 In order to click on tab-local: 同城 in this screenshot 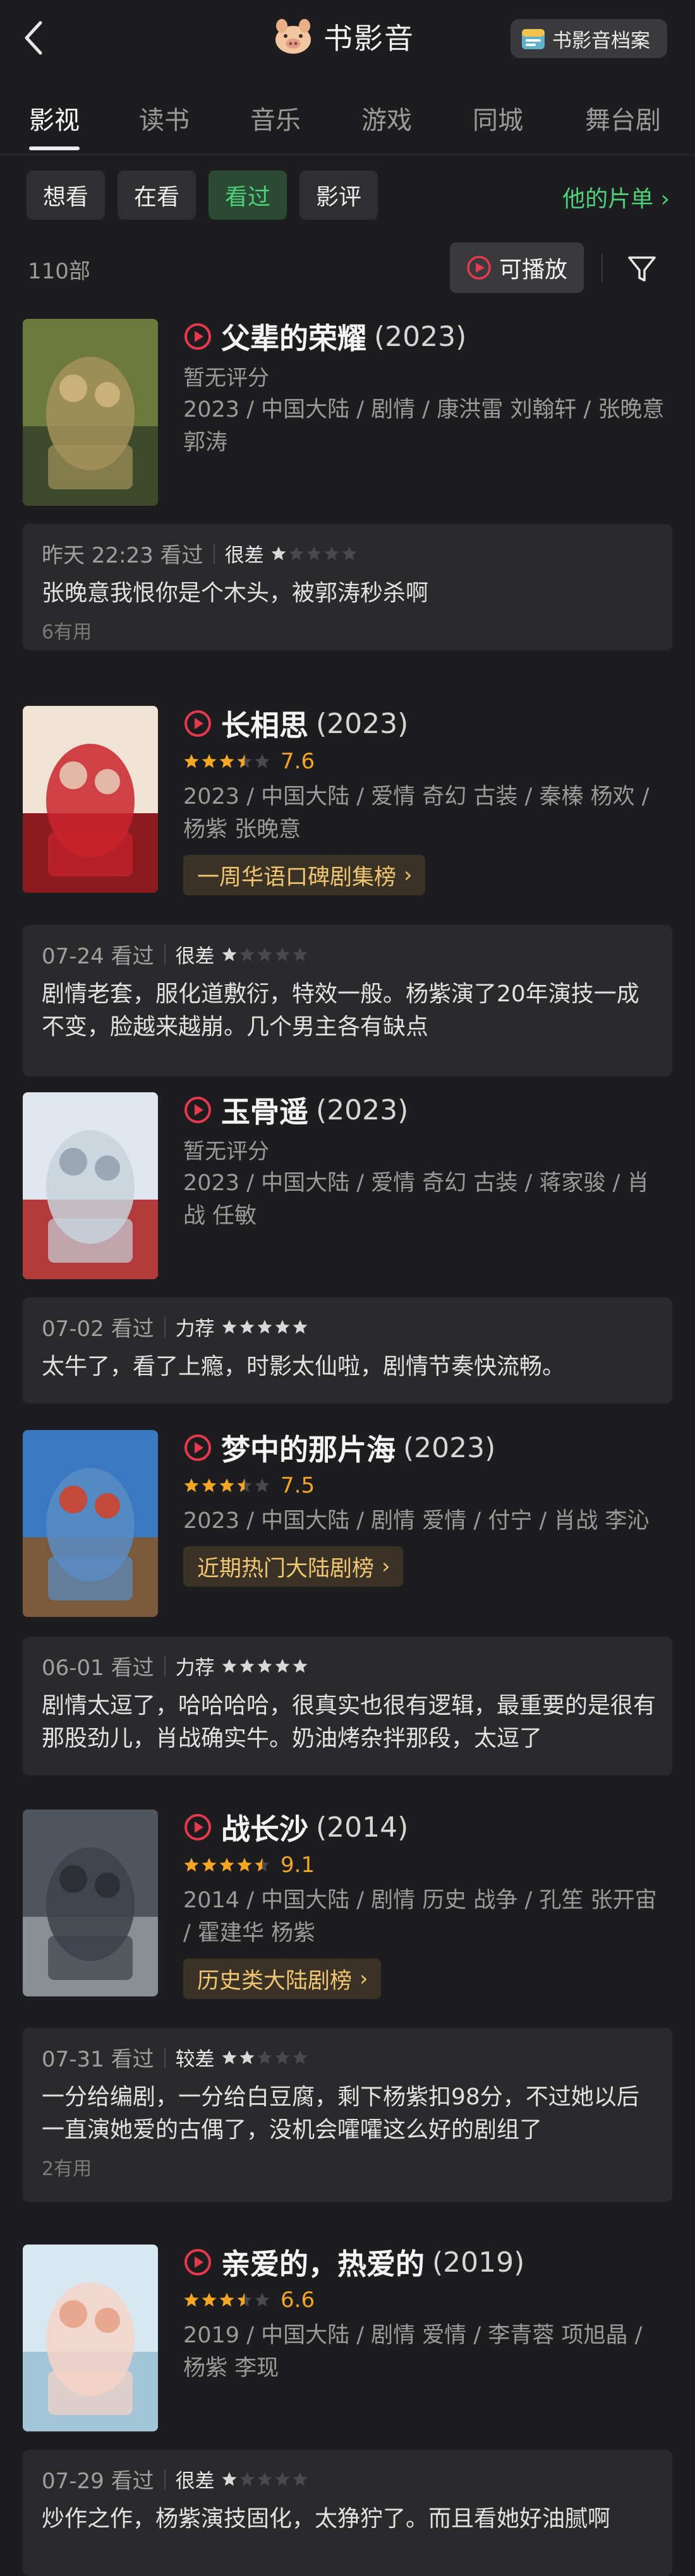, I will do `click(498, 118)`.